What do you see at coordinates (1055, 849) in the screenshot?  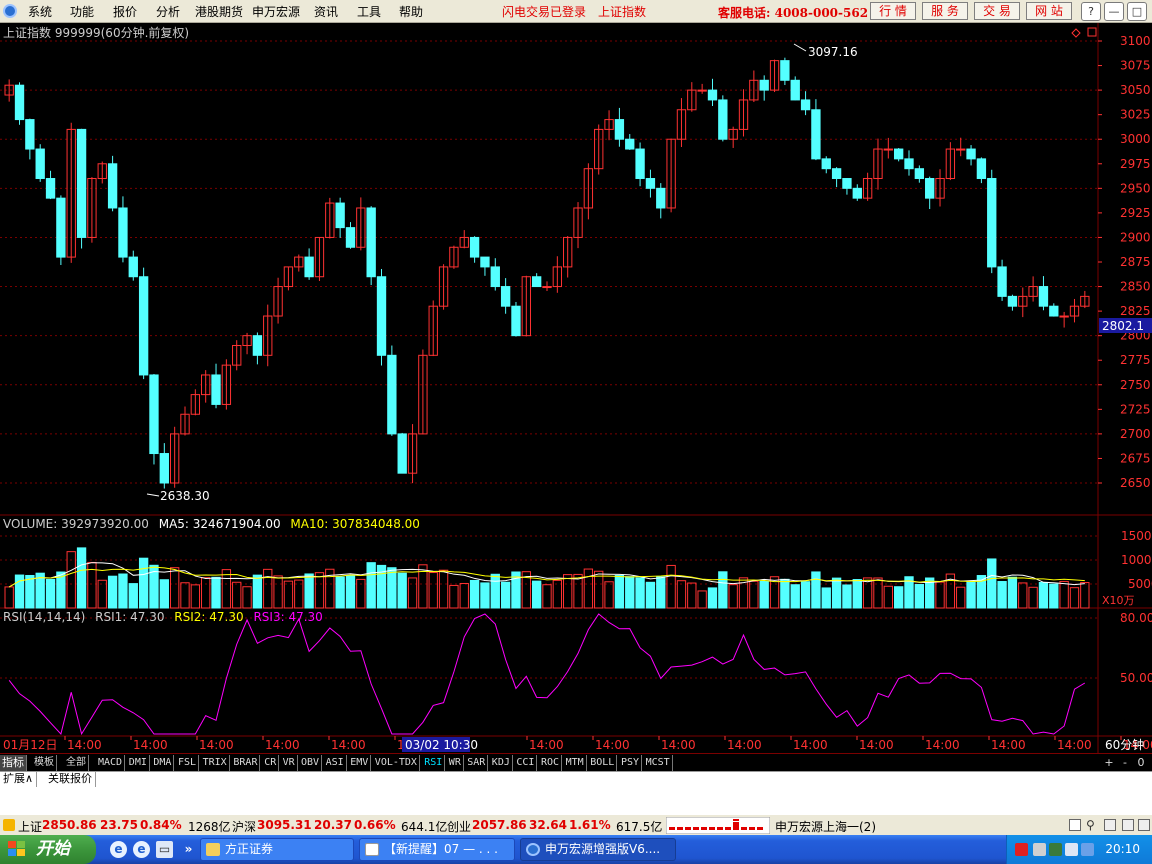 I see `antivirus-icon` at bounding box center [1055, 849].